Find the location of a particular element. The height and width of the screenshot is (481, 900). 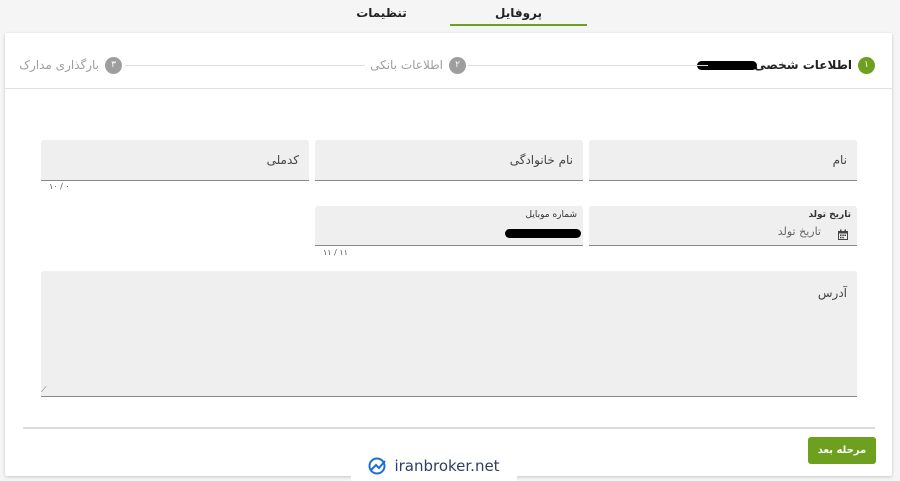

resize-handle-icon: ⟋ is located at coordinates (44, 390).